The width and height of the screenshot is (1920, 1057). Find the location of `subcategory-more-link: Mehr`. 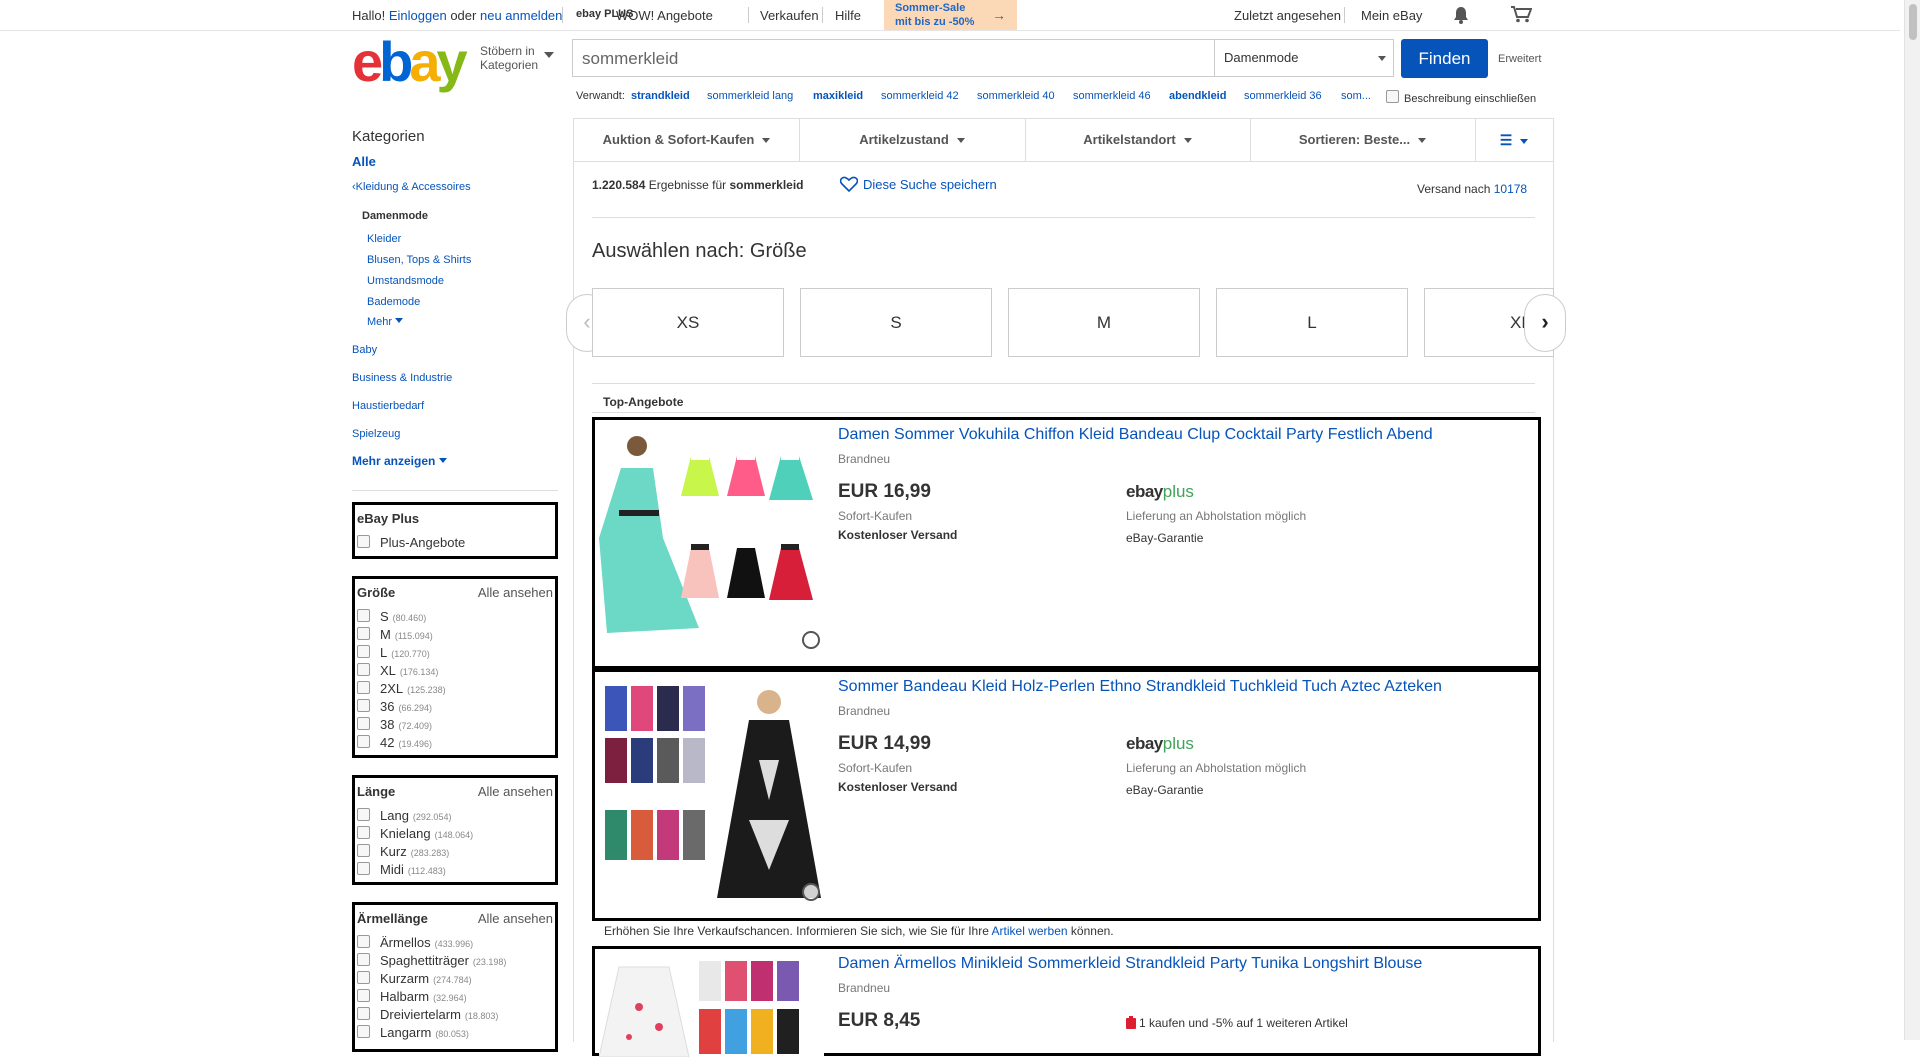

subcategory-more-link: Mehr is located at coordinates (385, 322).